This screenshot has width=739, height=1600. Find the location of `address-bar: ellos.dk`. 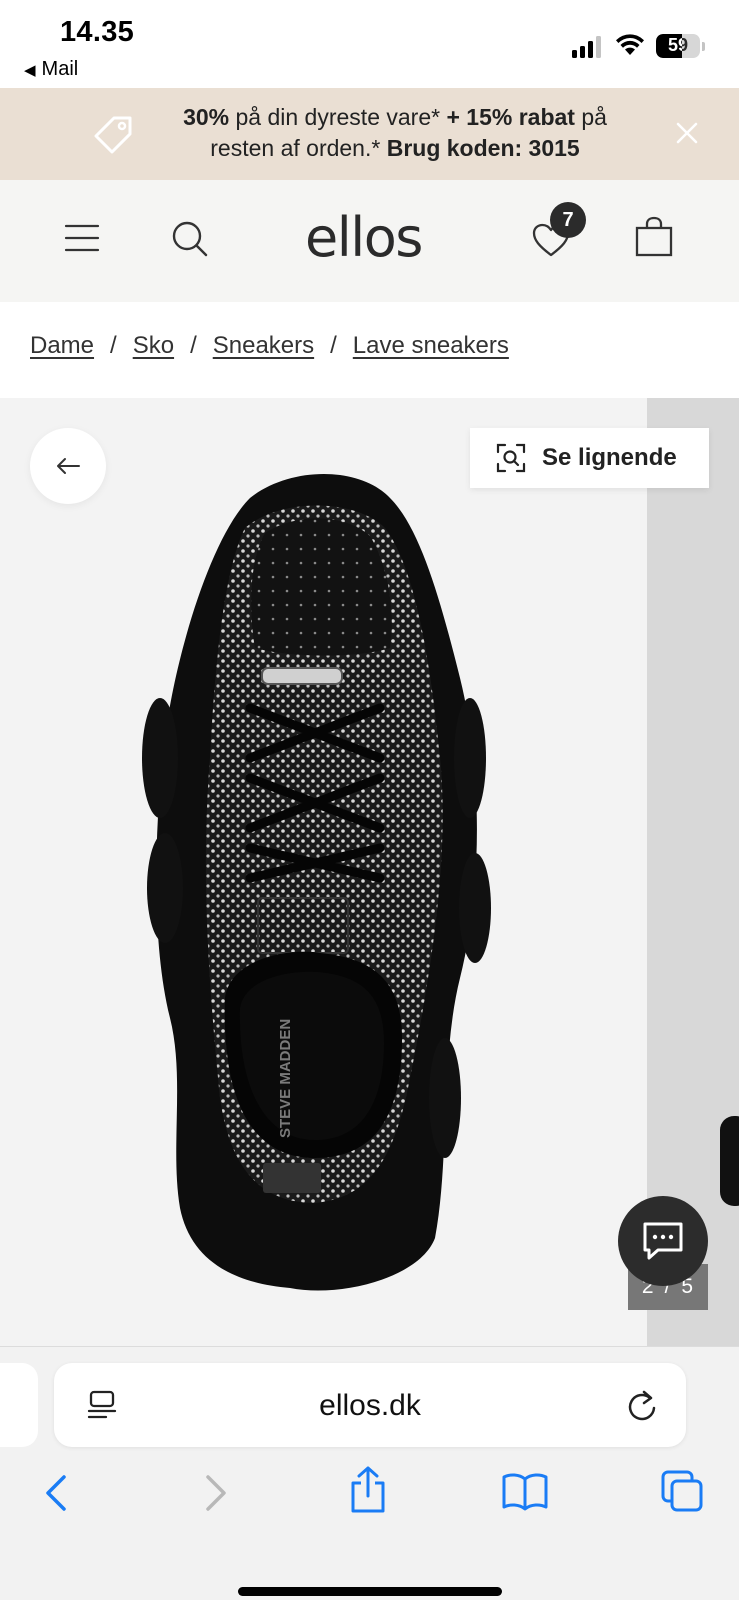

address-bar: ellos.dk is located at coordinates (370, 1405).